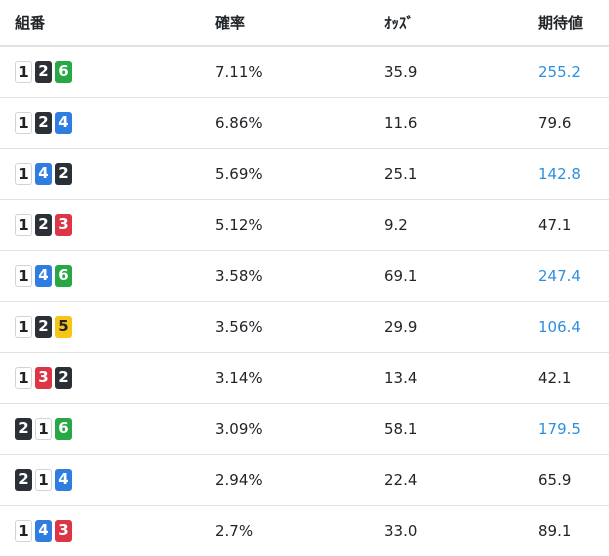  I want to click on combo-badges: 146, so click(43, 275).